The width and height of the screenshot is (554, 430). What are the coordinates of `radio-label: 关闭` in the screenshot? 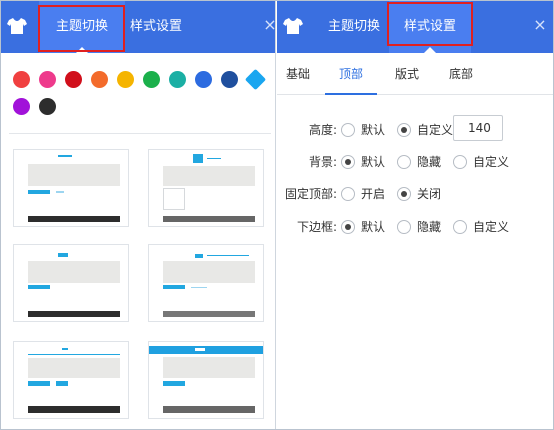 It's located at (429, 194).